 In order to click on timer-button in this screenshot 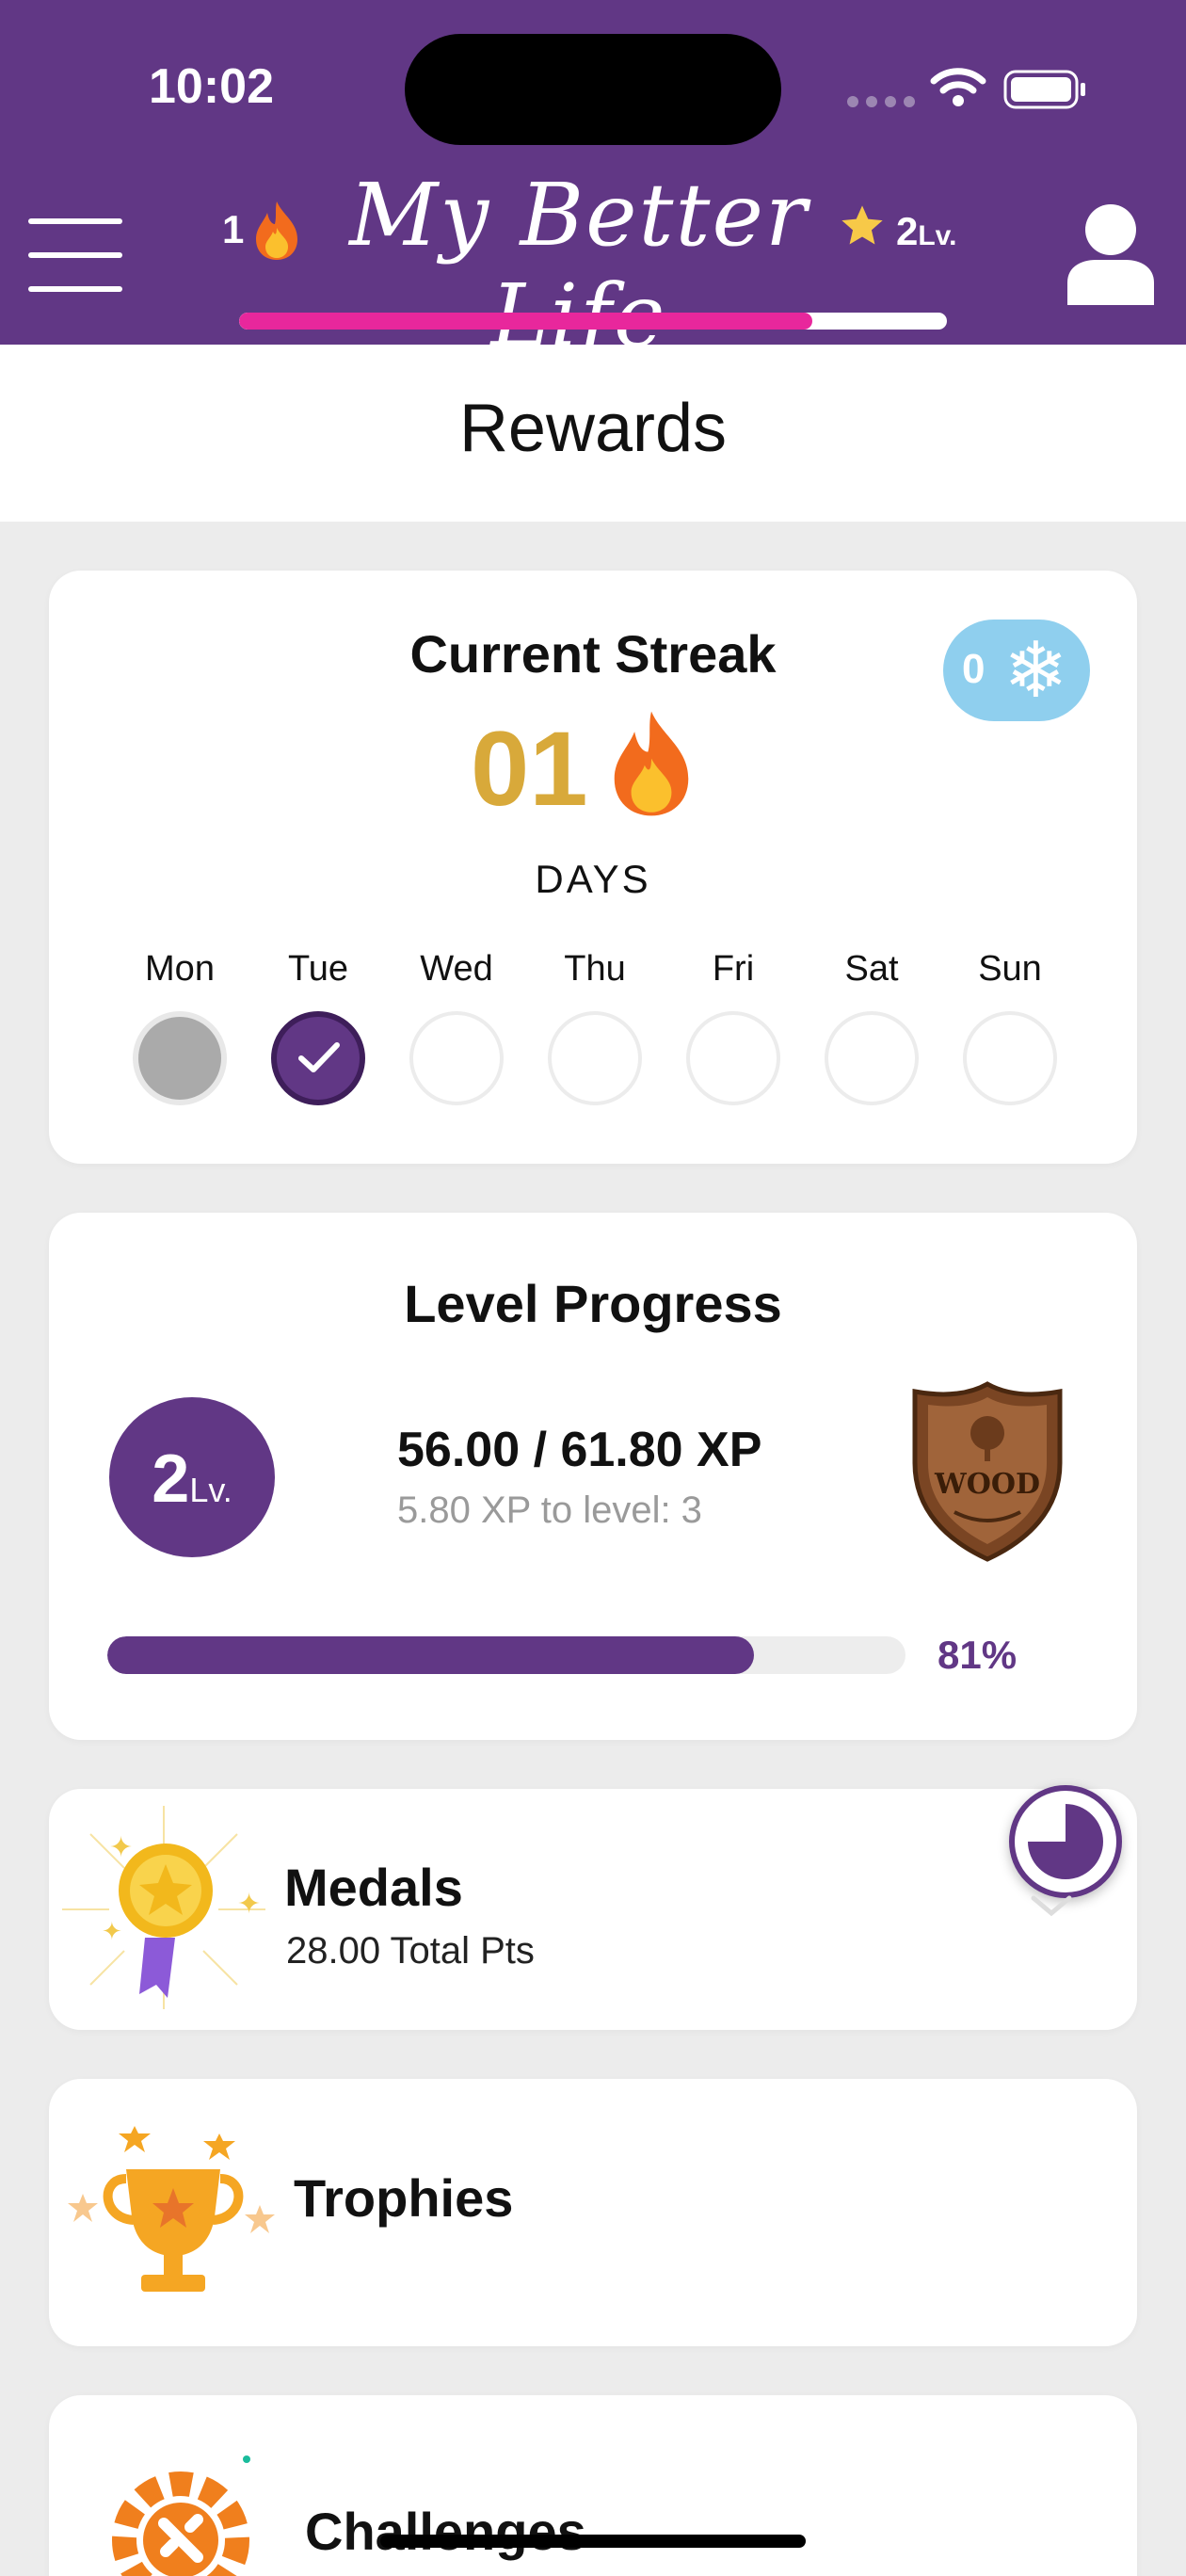, I will do `click(1065, 1841)`.